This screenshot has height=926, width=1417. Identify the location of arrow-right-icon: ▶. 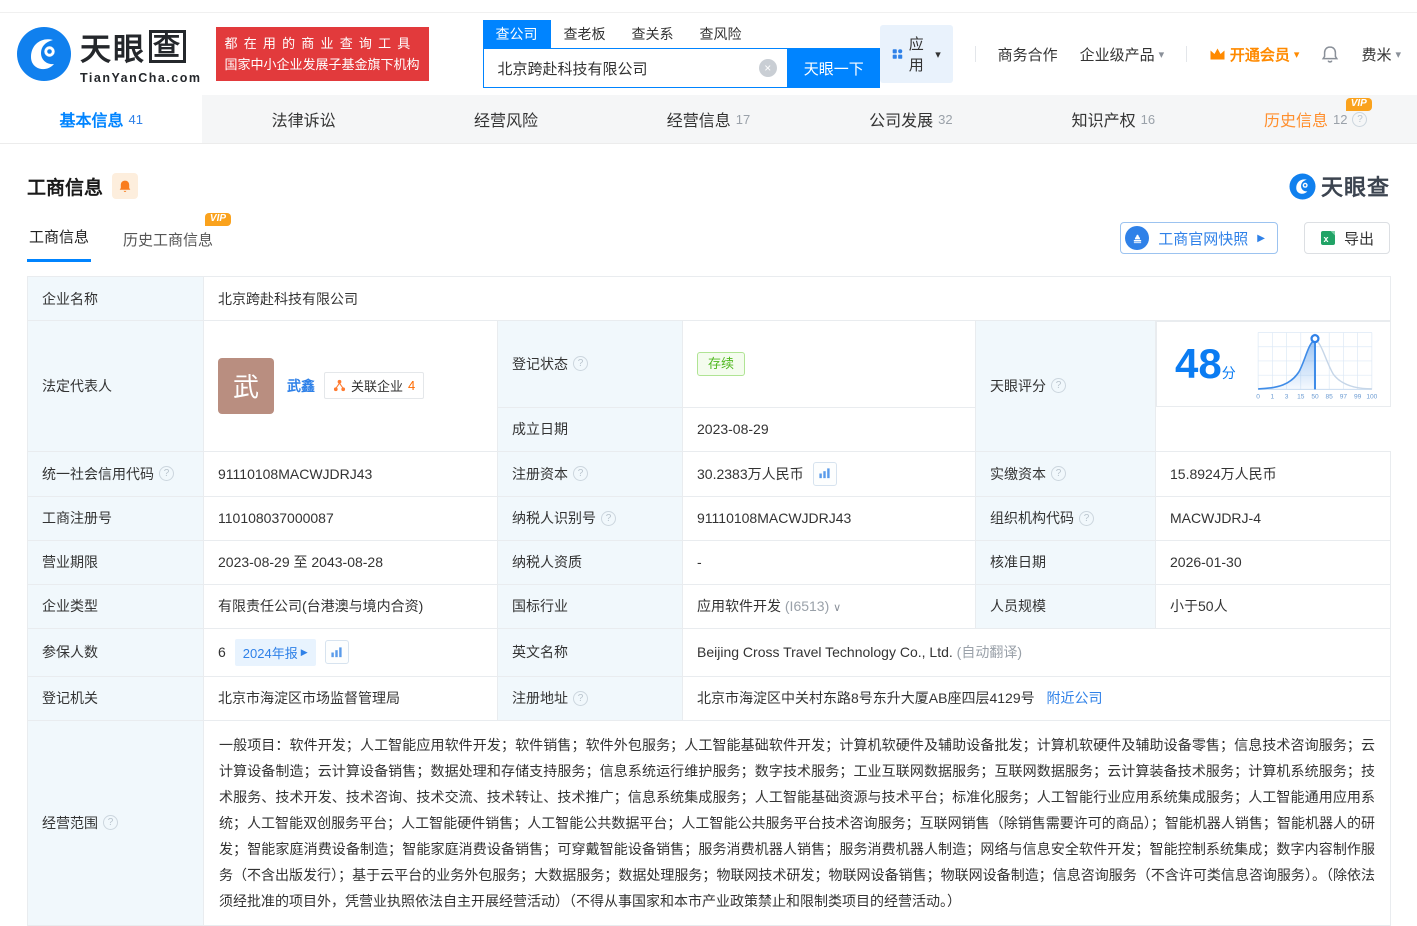
(1261, 238).